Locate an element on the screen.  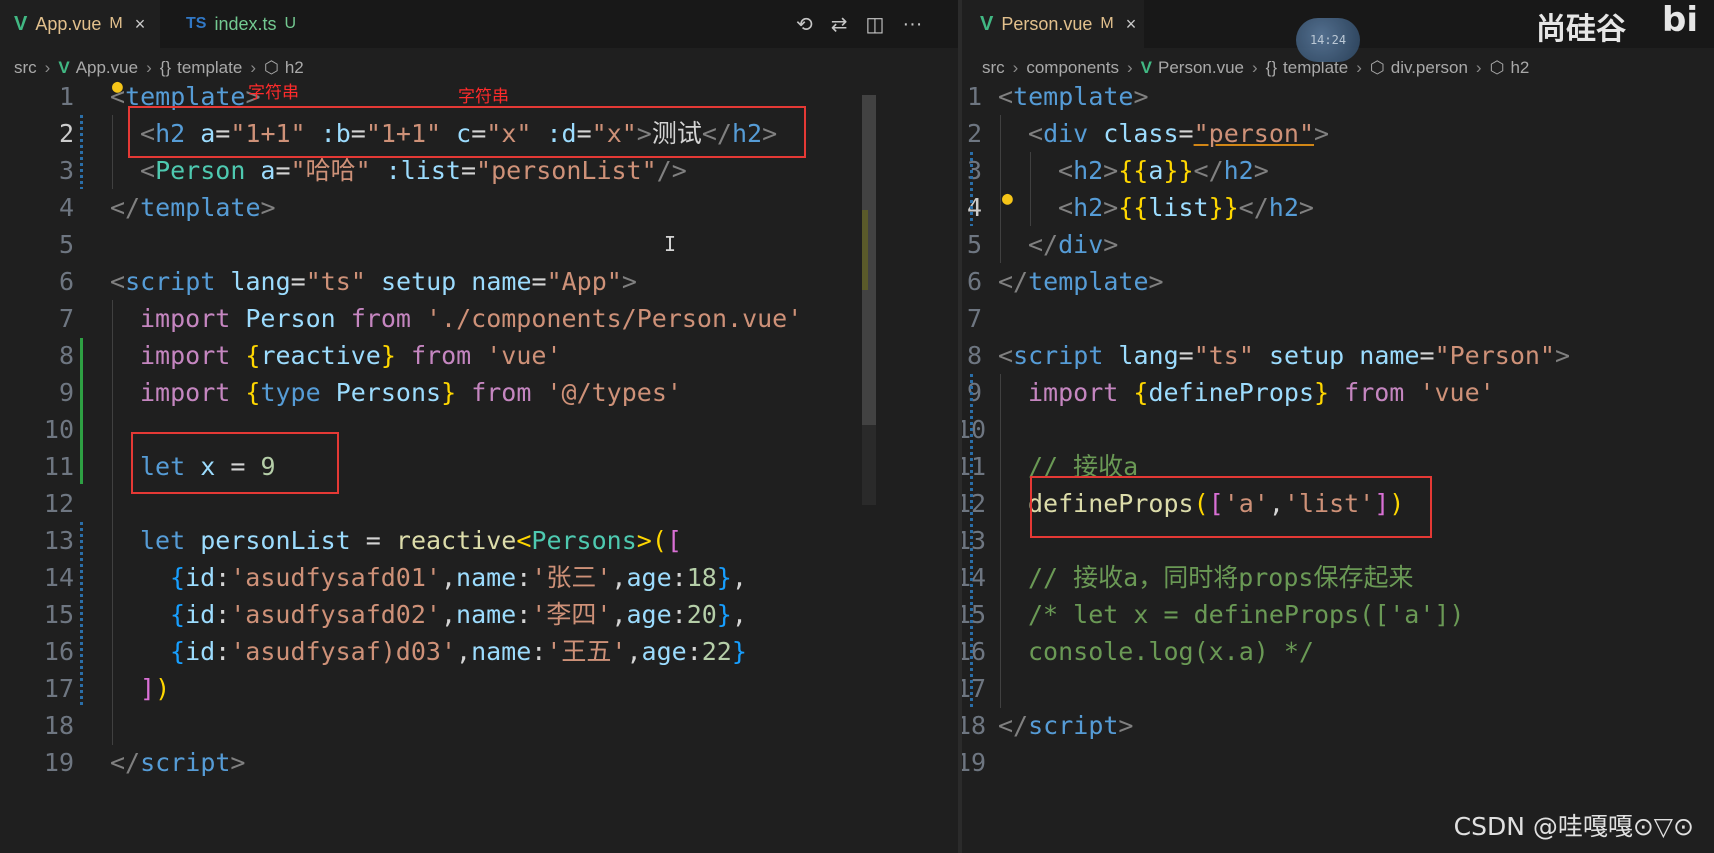
code-token: '张三' is located at coordinates (571, 577).